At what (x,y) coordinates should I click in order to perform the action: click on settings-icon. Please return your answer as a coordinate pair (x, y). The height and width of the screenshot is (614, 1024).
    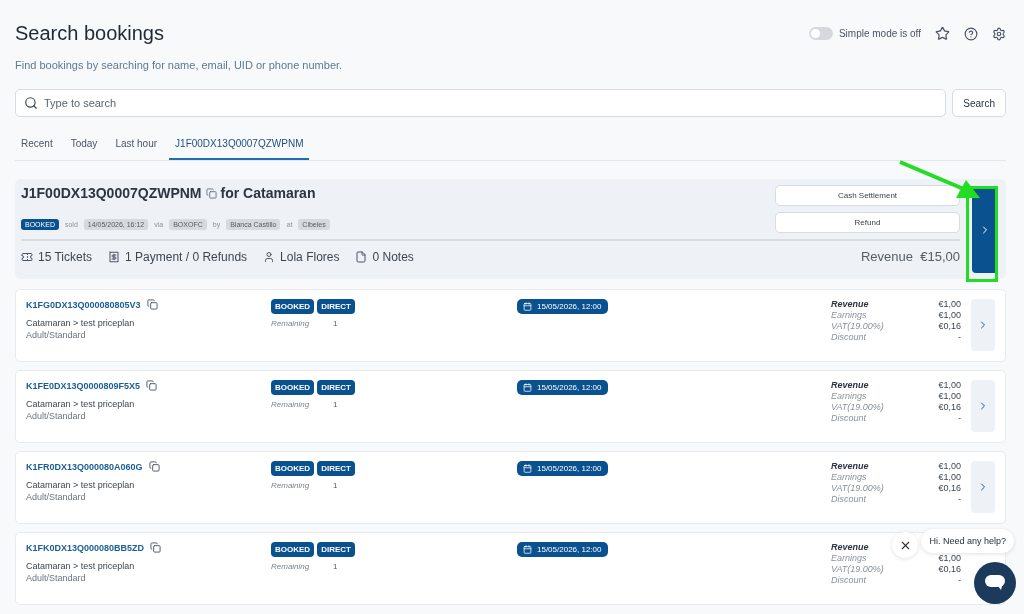
    Looking at the image, I should click on (999, 33).